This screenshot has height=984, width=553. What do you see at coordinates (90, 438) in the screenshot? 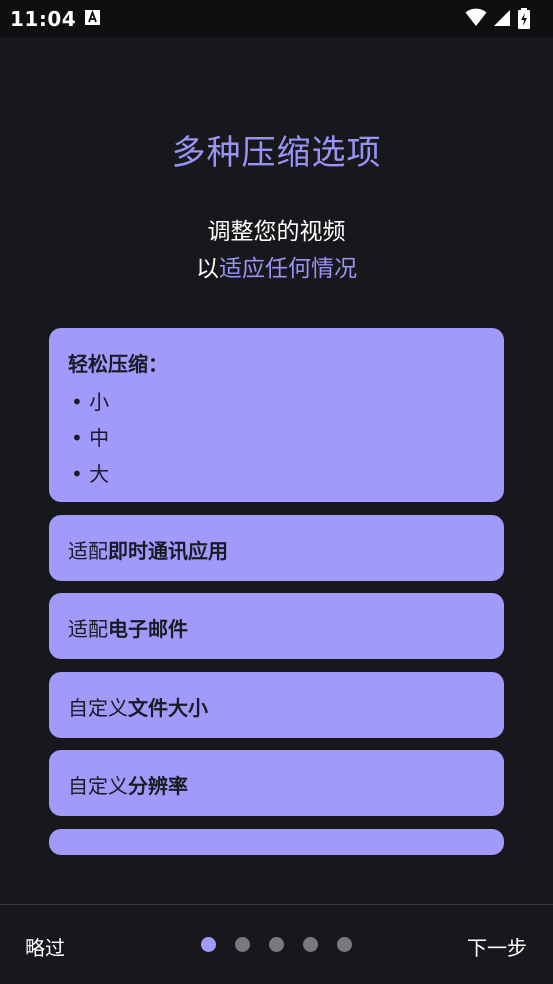
I see `option-medium: • 中` at bounding box center [90, 438].